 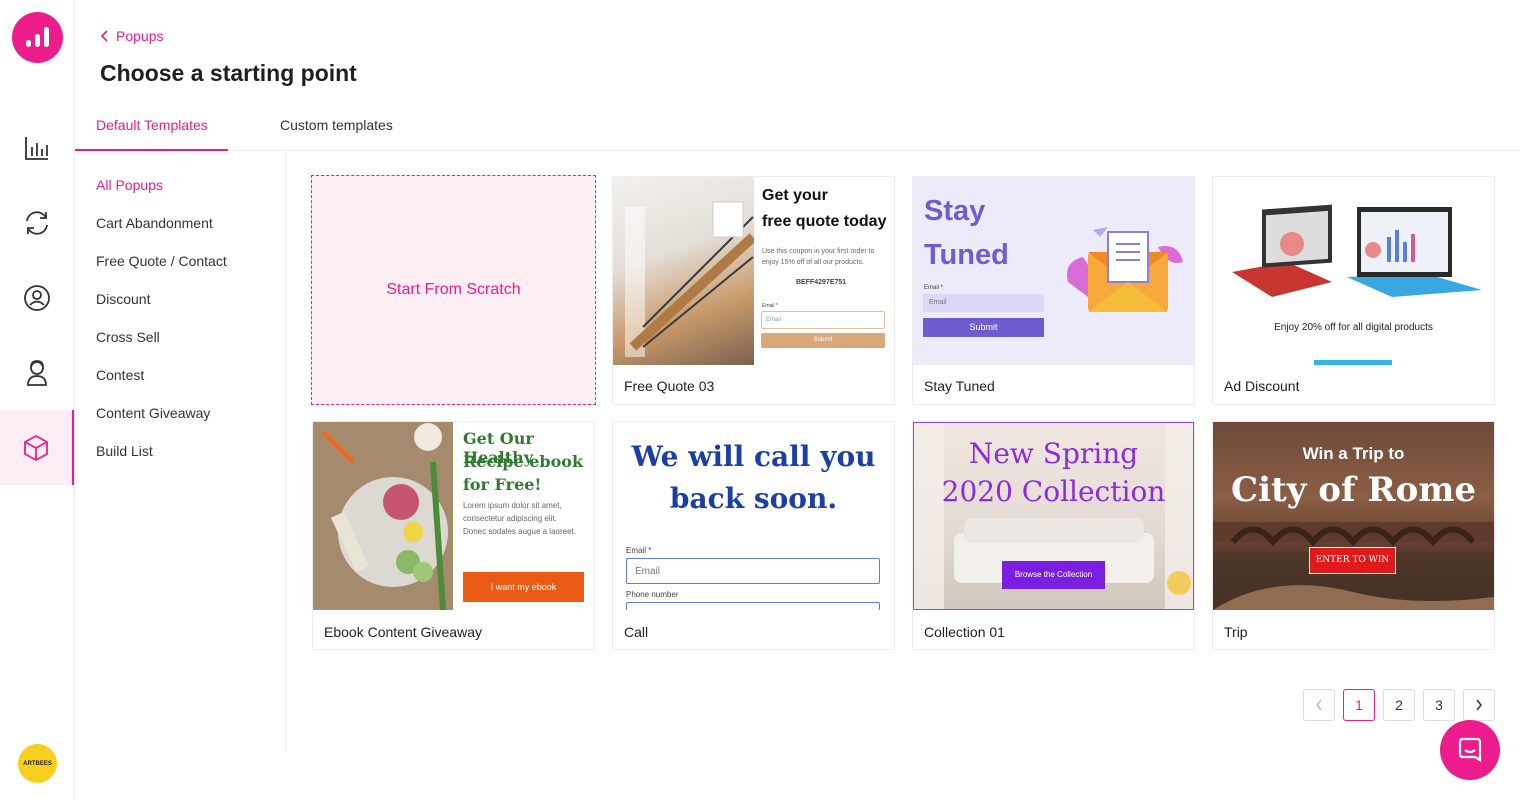 I want to click on sidebar-item-templates, so click(x=37, y=447).